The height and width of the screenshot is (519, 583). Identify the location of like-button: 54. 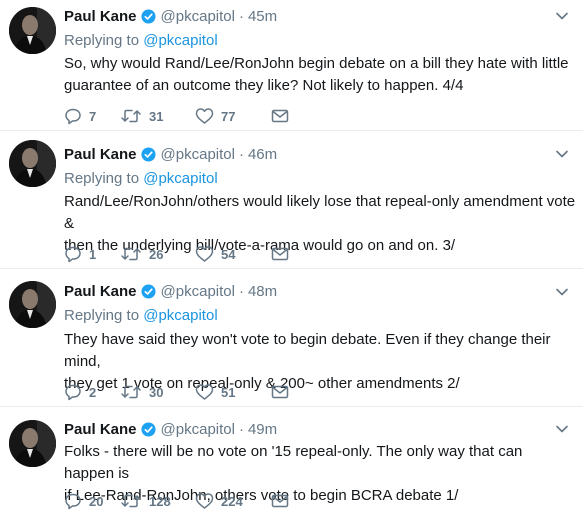
(233, 254).